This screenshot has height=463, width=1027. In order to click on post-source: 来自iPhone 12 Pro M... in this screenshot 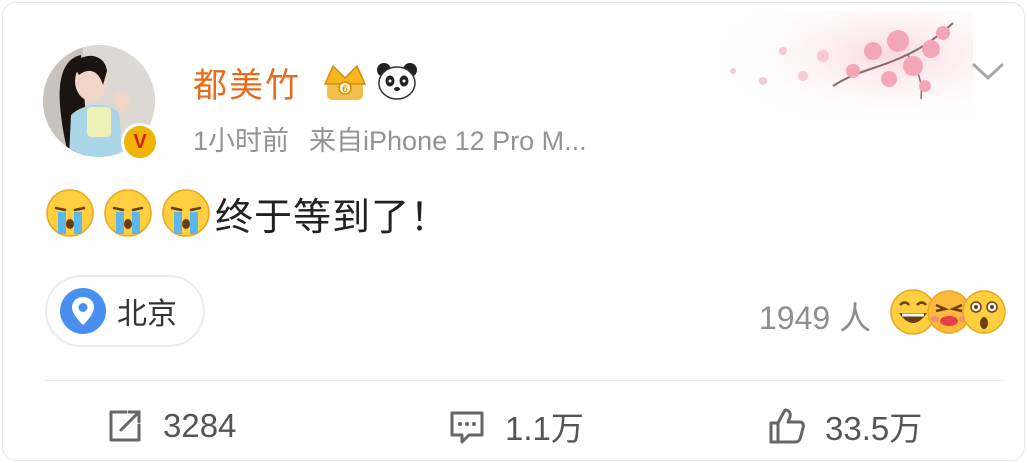, I will do `click(448, 141)`.